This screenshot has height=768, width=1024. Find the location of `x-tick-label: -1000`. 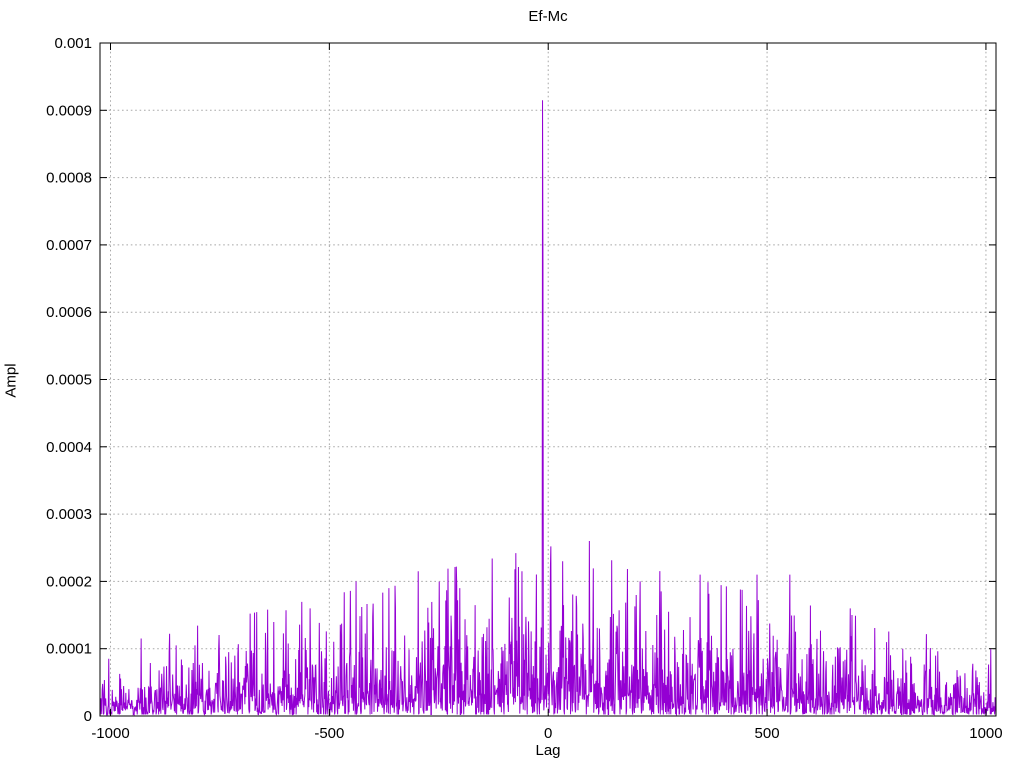

x-tick-label: -1000 is located at coordinates (110, 733).